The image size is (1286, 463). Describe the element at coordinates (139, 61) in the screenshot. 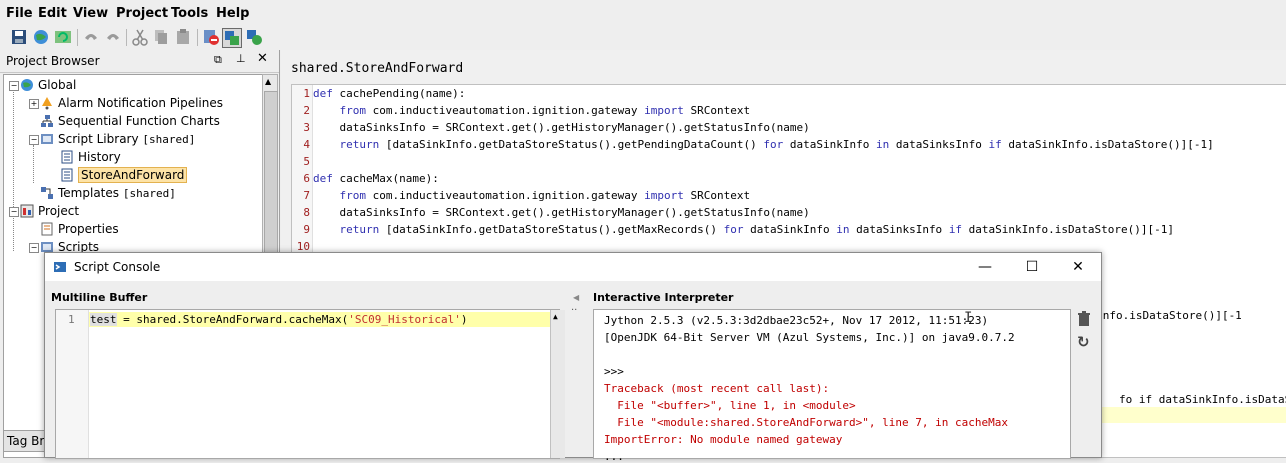

I see `project-browser-header: Project Browser ⧉ ⊥ ✕` at that location.